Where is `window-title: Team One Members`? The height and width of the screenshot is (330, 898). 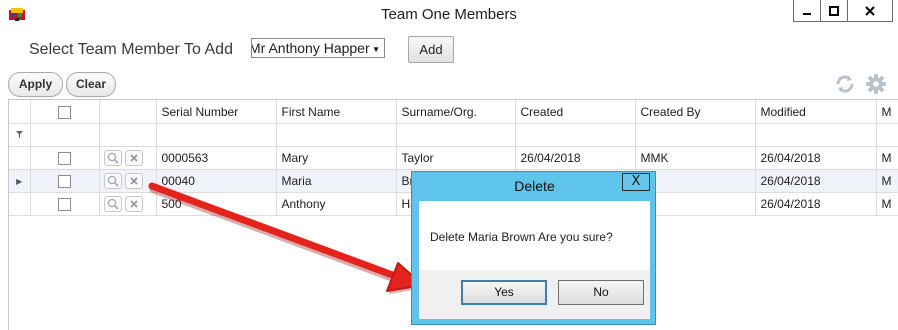 window-title: Team One Members is located at coordinates (449, 14).